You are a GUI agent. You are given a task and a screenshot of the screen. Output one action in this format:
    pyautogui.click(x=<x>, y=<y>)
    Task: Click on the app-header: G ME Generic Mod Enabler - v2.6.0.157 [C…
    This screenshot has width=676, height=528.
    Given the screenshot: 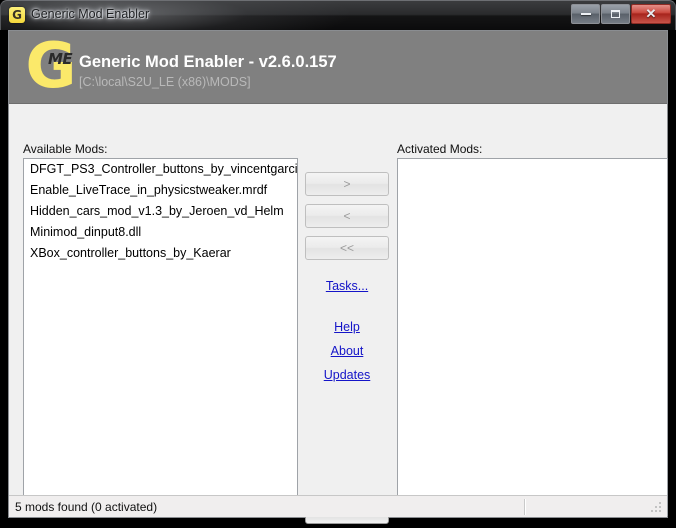 What is the action you would take?
    pyautogui.click(x=338, y=67)
    